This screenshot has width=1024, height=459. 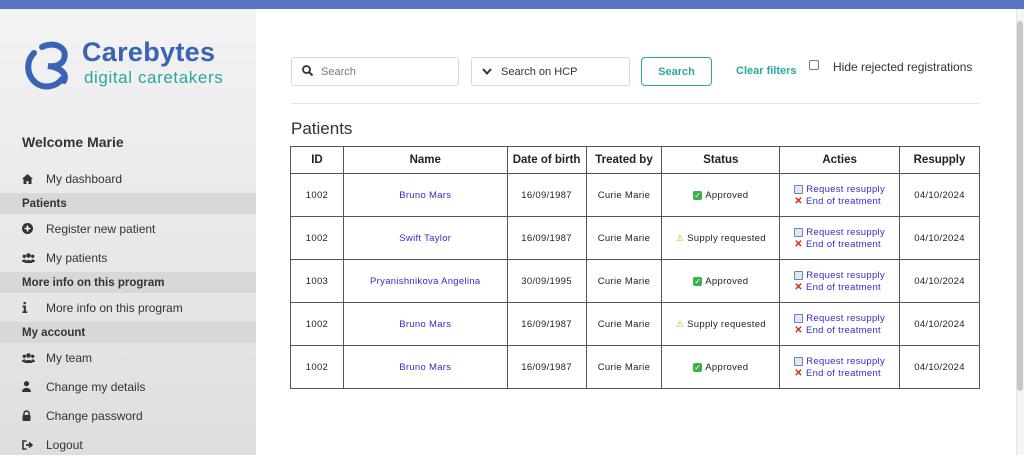 What do you see at coordinates (73, 142) in the screenshot?
I see `welcome-text: Welcome Marie` at bounding box center [73, 142].